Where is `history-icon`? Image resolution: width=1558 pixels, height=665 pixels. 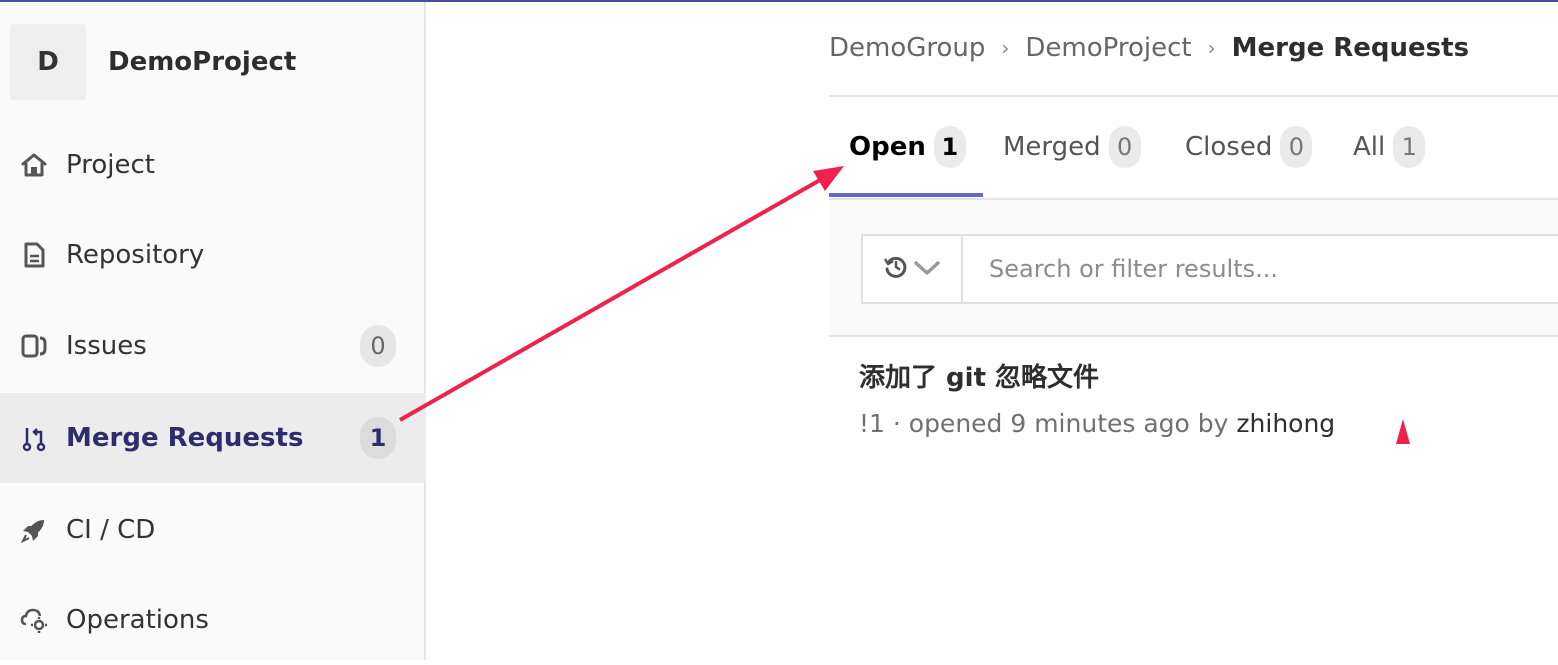
history-icon is located at coordinates (896, 269).